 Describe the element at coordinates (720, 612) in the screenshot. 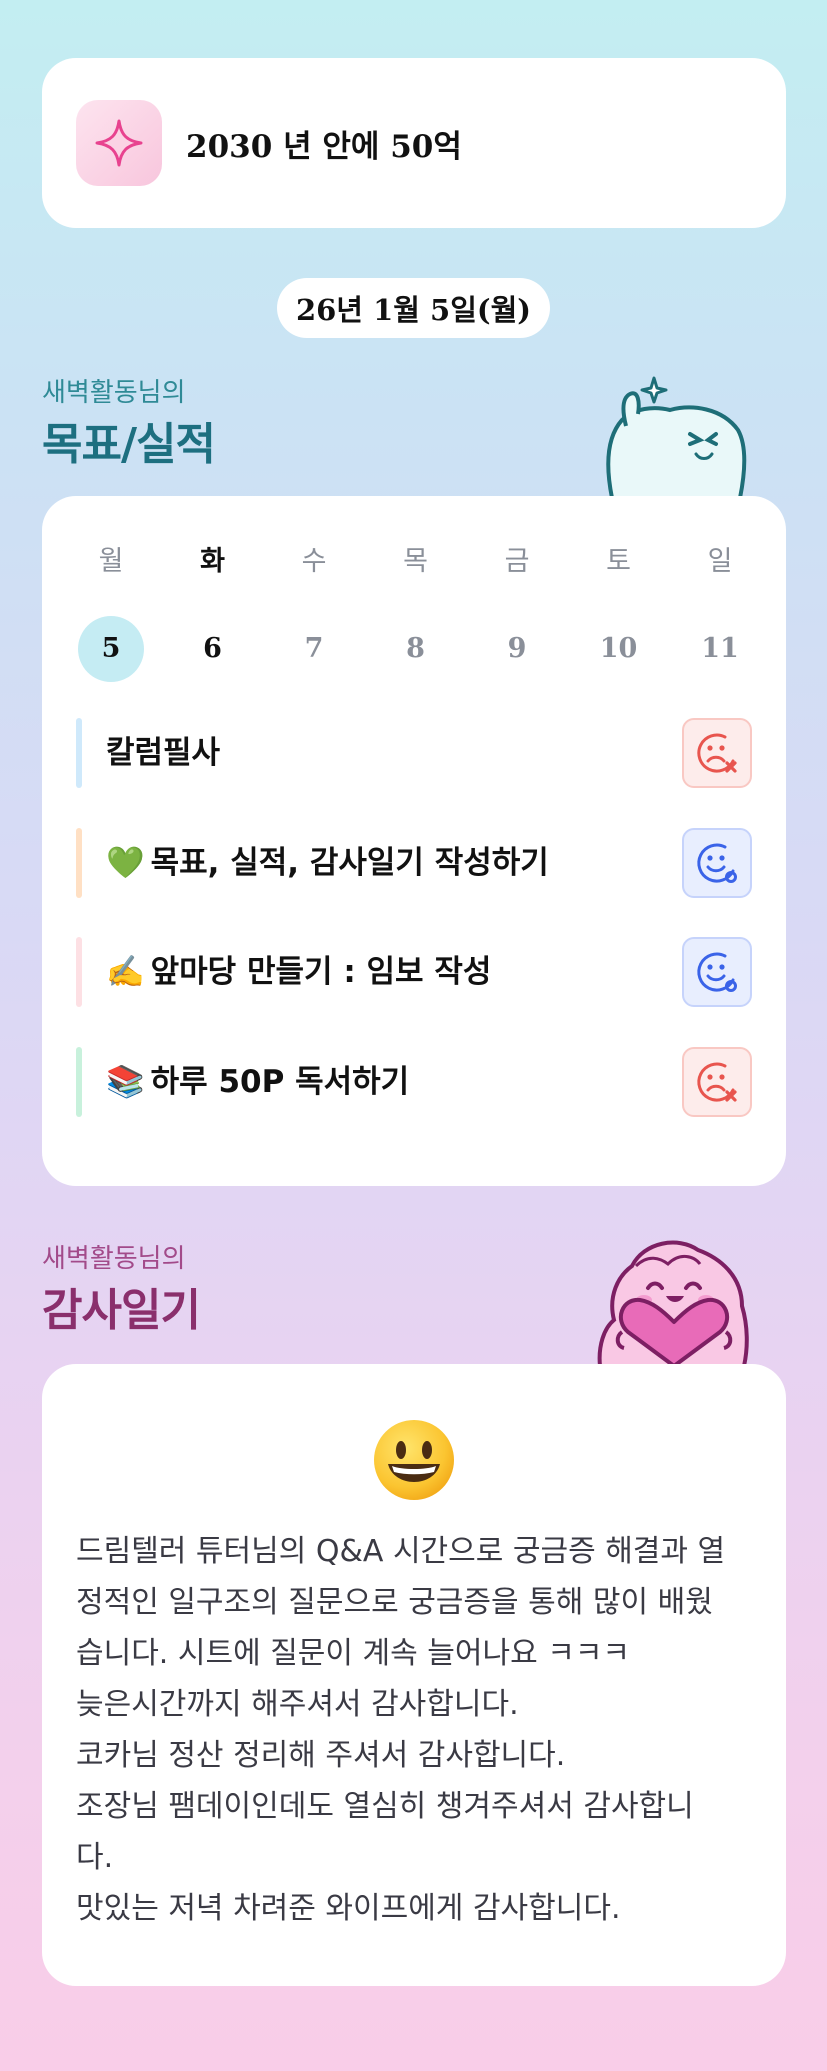

I see `day-일: 일 11` at that location.